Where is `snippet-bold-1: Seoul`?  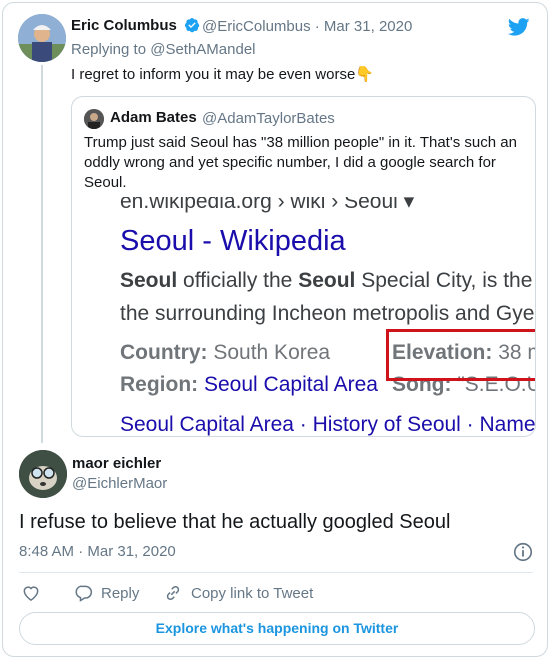
snippet-bold-1: Seoul is located at coordinates (149, 280).